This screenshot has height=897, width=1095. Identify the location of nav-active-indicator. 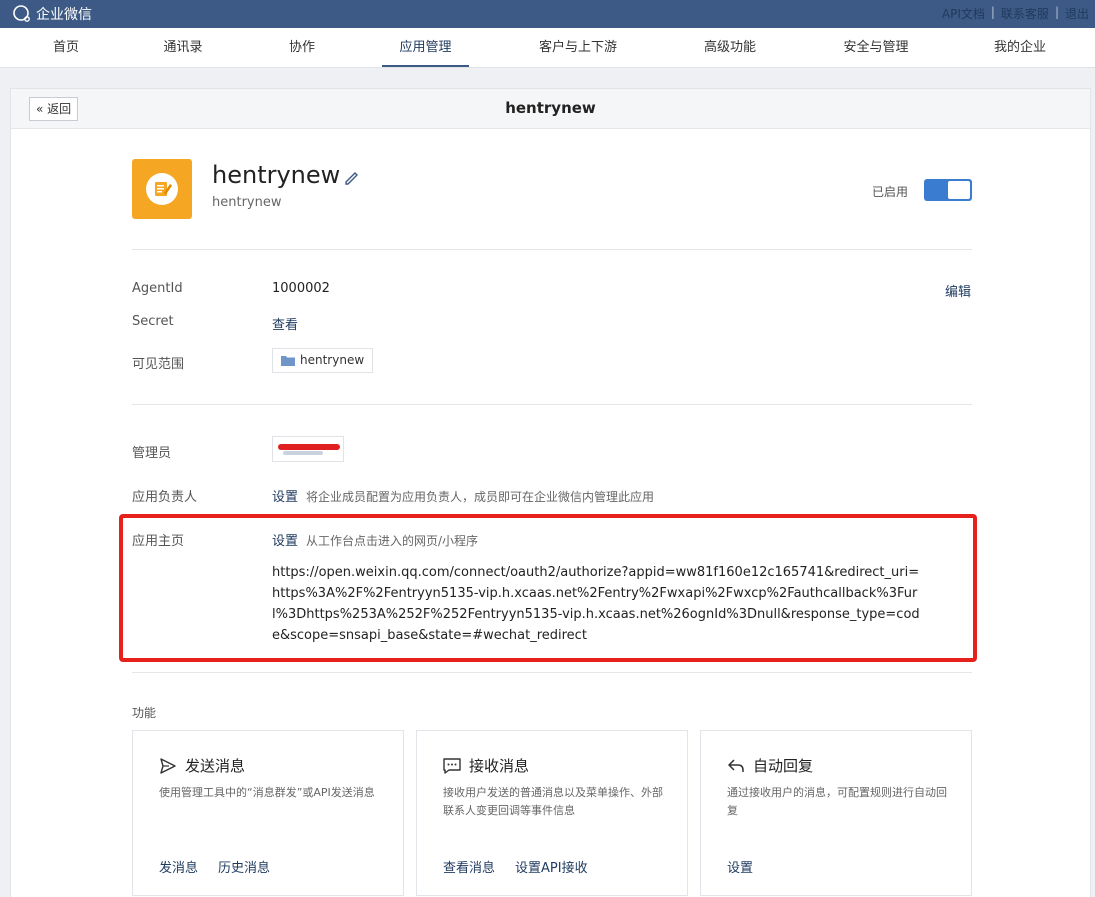
(425, 66).